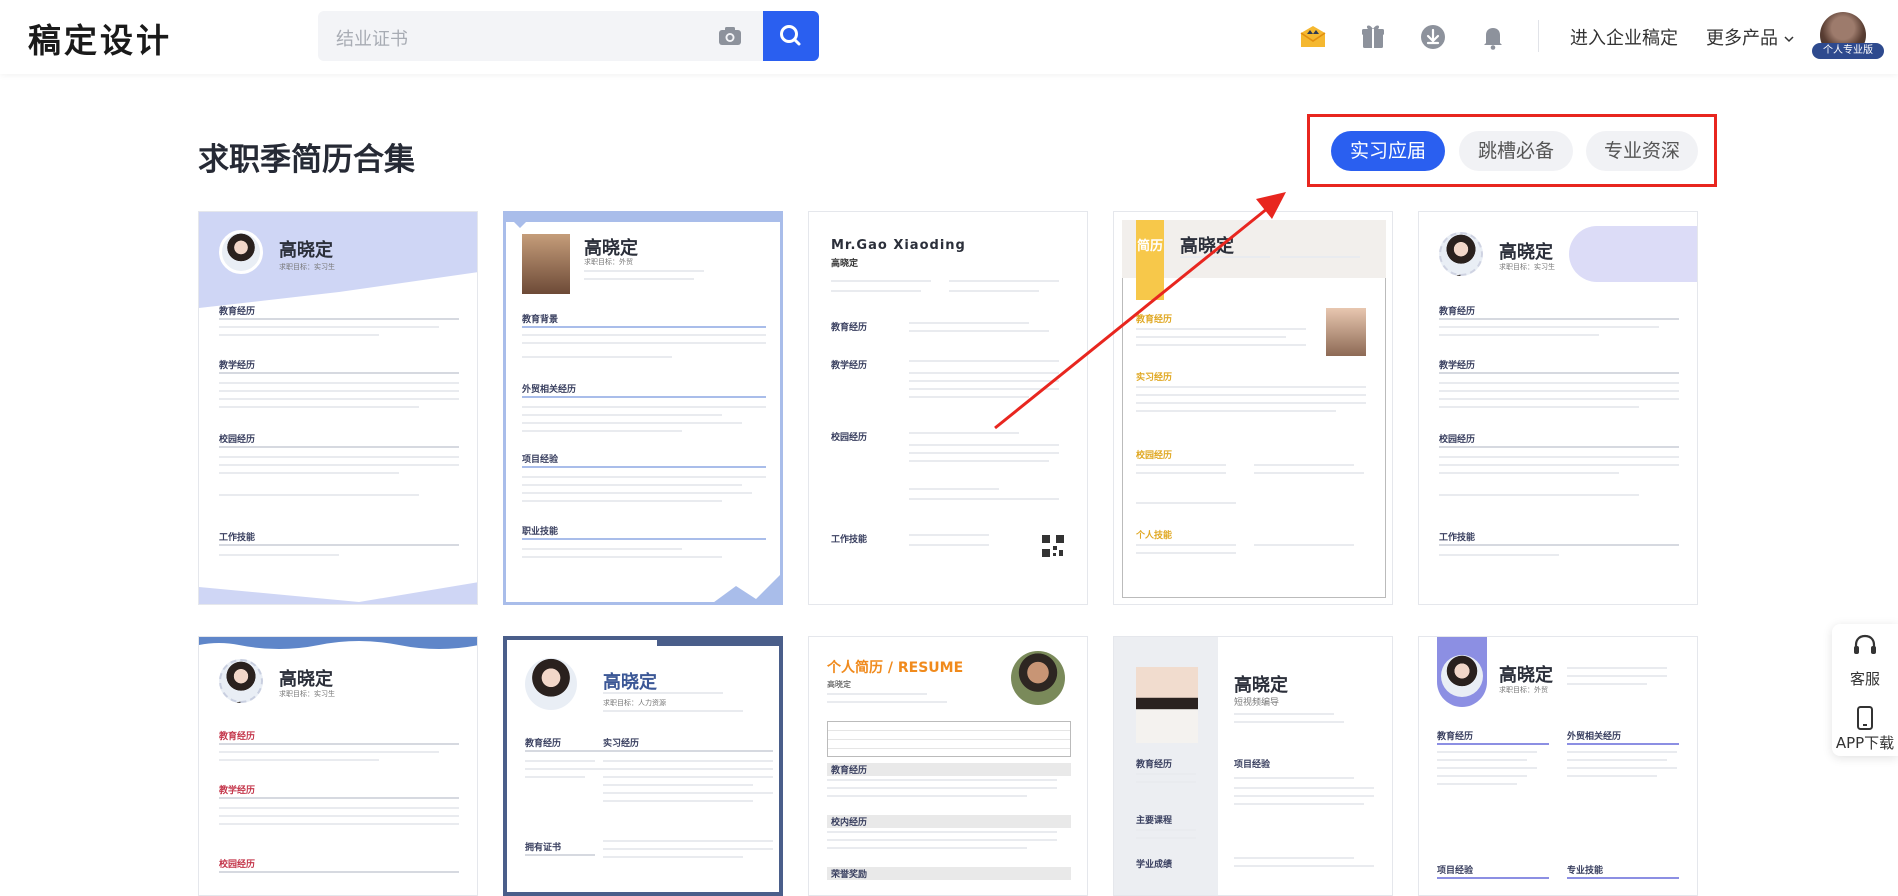 Image resolution: width=1898 pixels, height=896 pixels. What do you see at coordinates (1865, 742) in the screenshot?
I see `app-download-label: APP下载` at bounding box center [1865, 742].